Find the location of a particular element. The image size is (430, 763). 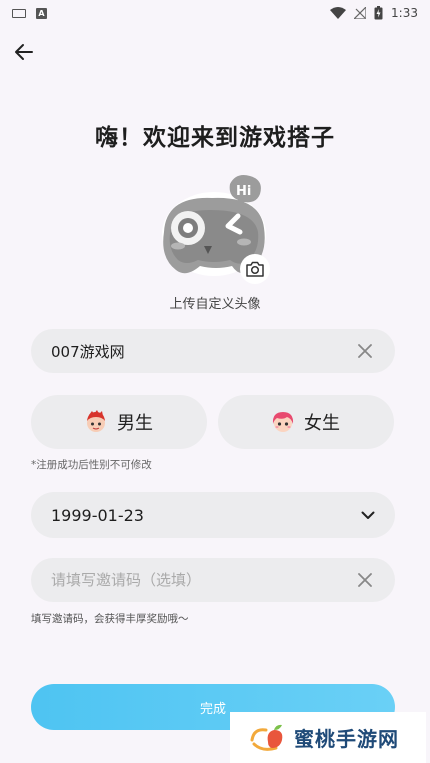

gender-male-label: 男生 is located at coordinates (135, 423).